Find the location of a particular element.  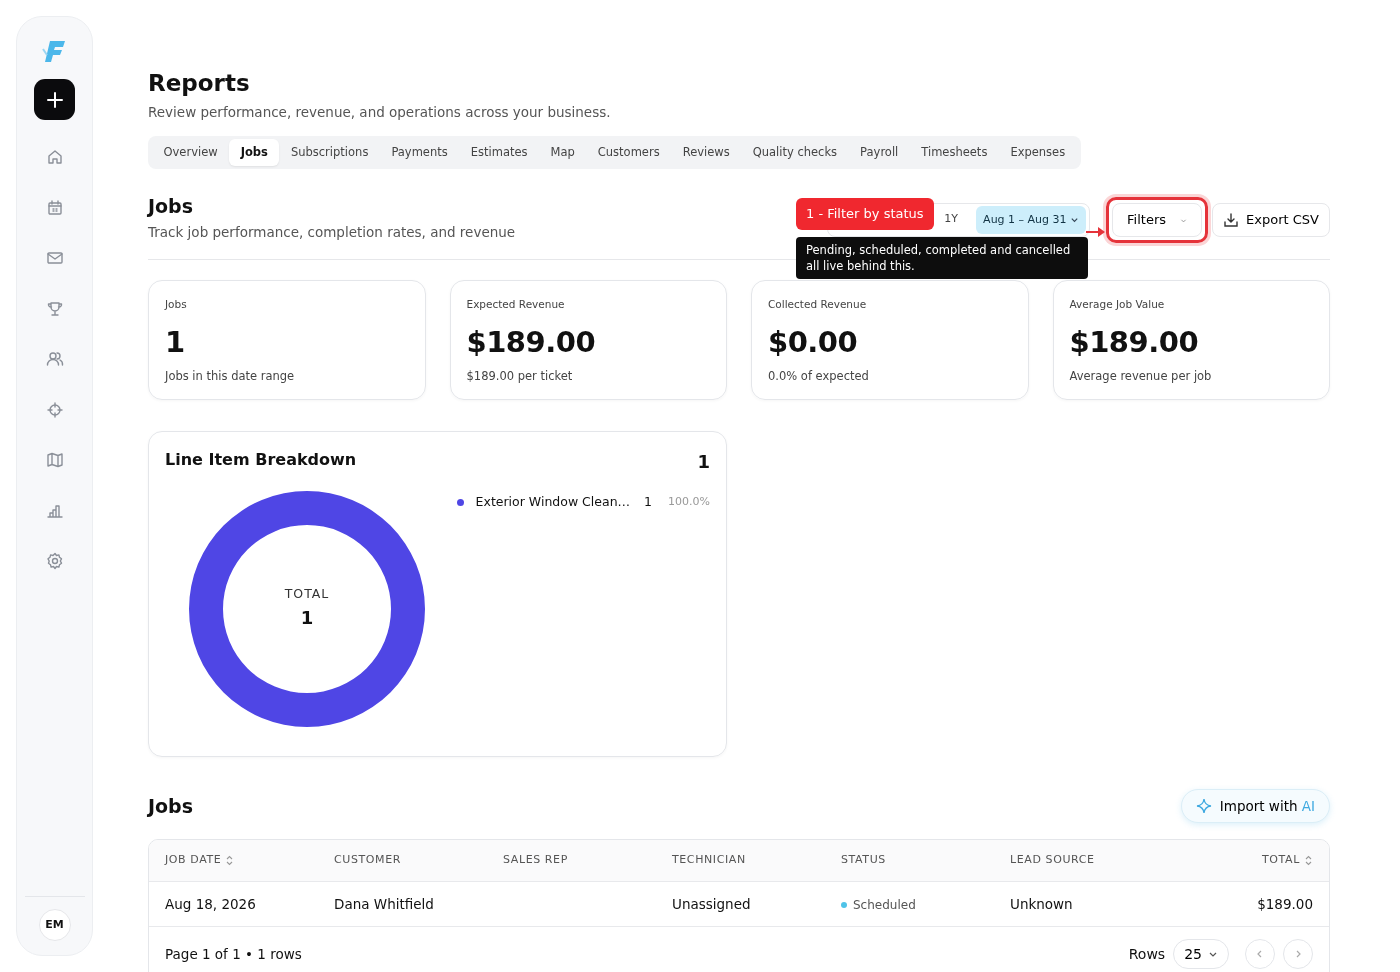

step-tooltip: 1 - Filter by status is located at coordinates (865, 214).